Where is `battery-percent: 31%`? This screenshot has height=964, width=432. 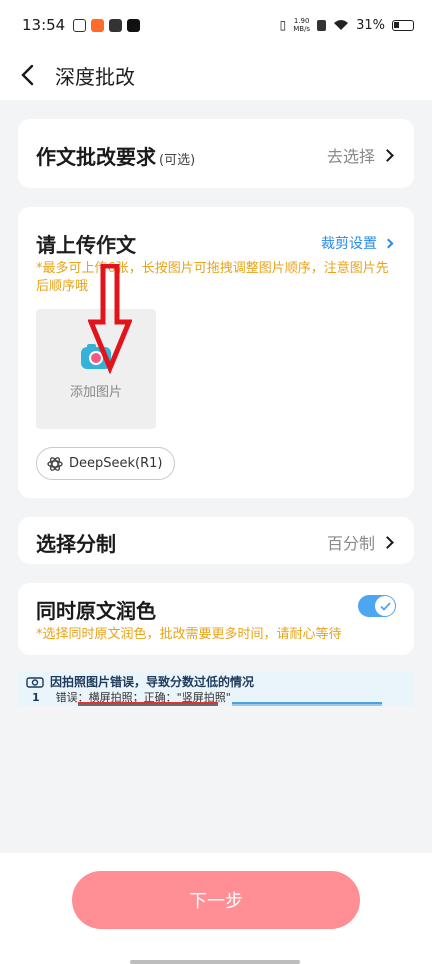
battery-percent: 31% is located at coordinates (370, 25).